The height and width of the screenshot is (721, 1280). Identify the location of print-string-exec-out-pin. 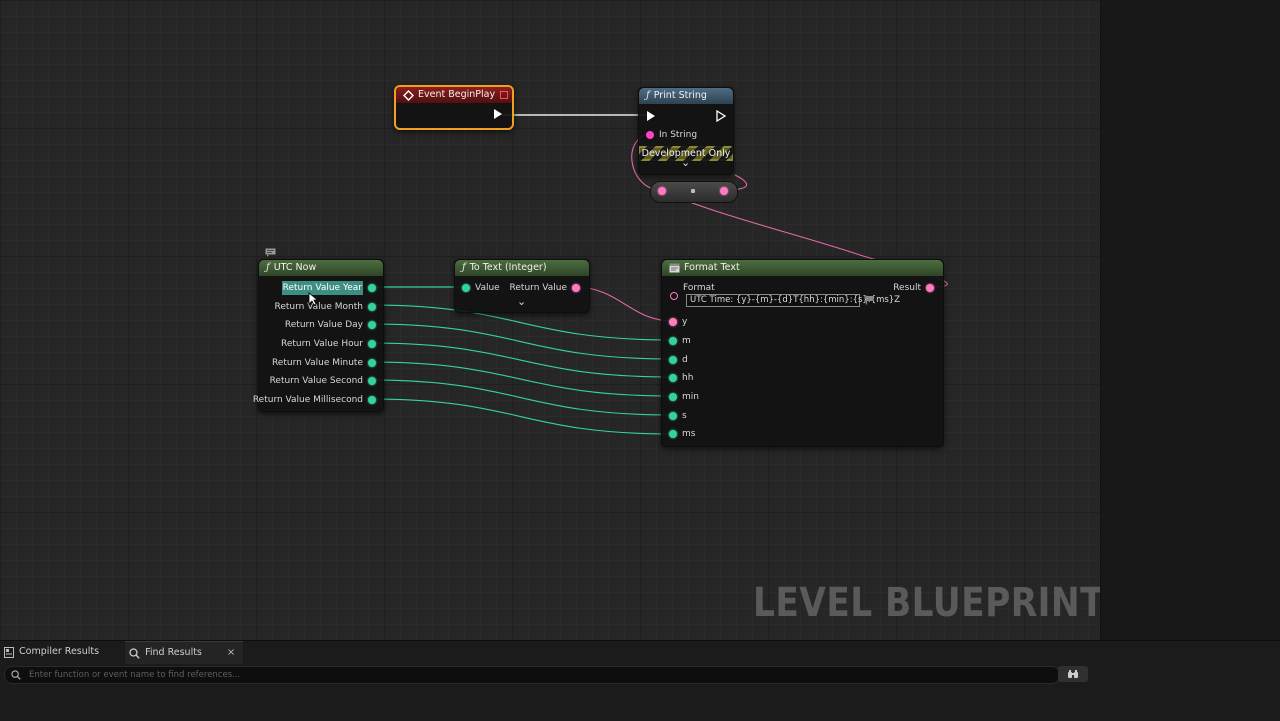
(721, 116).